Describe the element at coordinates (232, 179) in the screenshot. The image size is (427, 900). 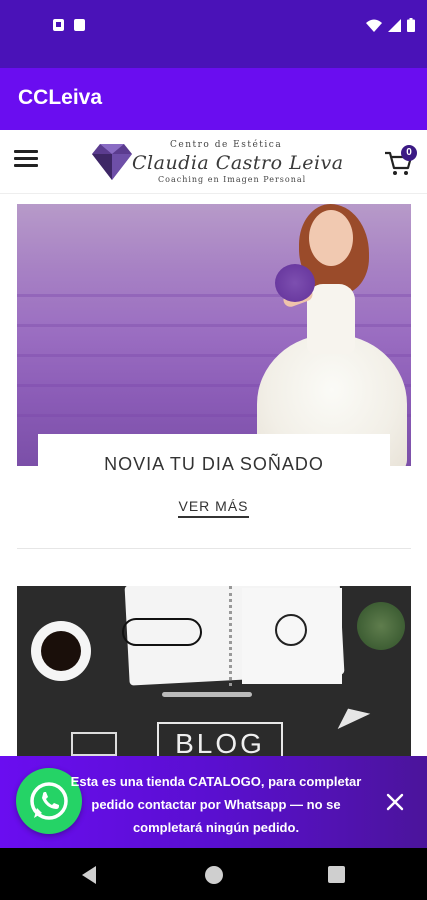
I see `logo-sub-text: Coaching en Imagen Personal` at that location.